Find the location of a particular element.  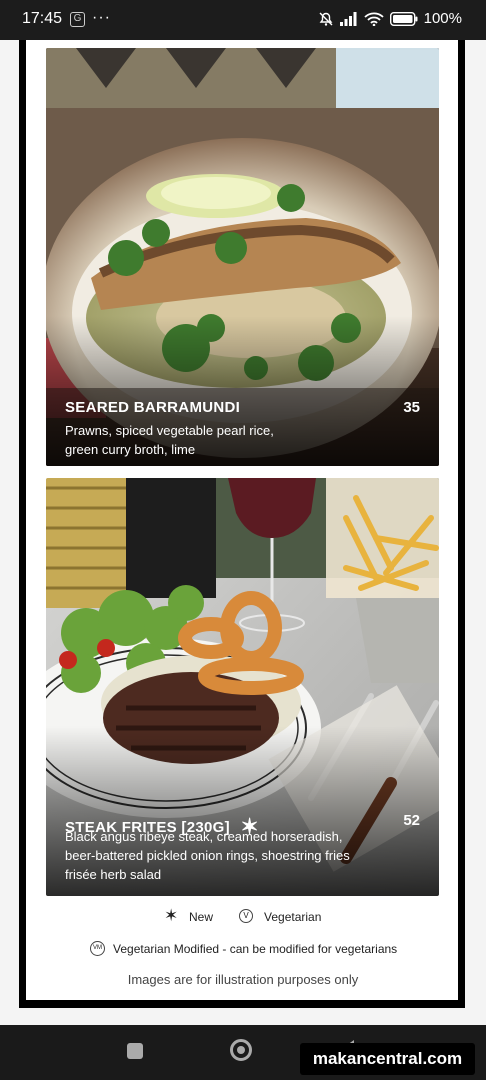

wifi-icon is located at coordinates (374, 19).